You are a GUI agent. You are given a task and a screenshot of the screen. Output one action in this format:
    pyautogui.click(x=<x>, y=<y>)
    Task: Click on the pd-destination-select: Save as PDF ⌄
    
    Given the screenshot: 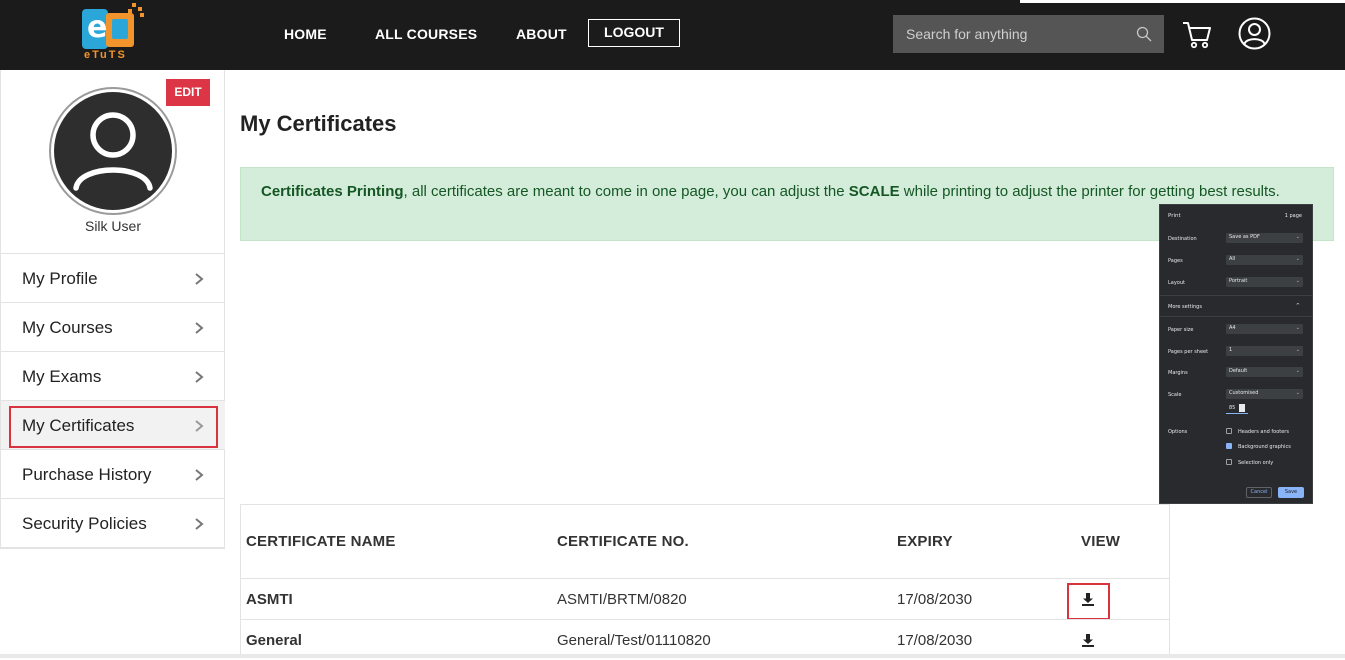 What is the action you would take?
    pyautogui.click(x=1264, y=238)
    